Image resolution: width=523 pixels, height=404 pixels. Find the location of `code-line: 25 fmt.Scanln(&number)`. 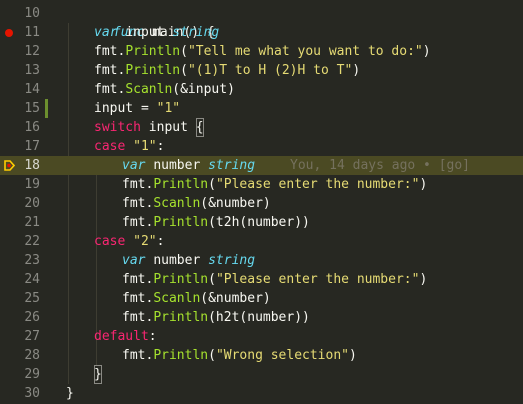

code-line: 25 fmt.Scanln(&number) is located at coordinates (261, 298).